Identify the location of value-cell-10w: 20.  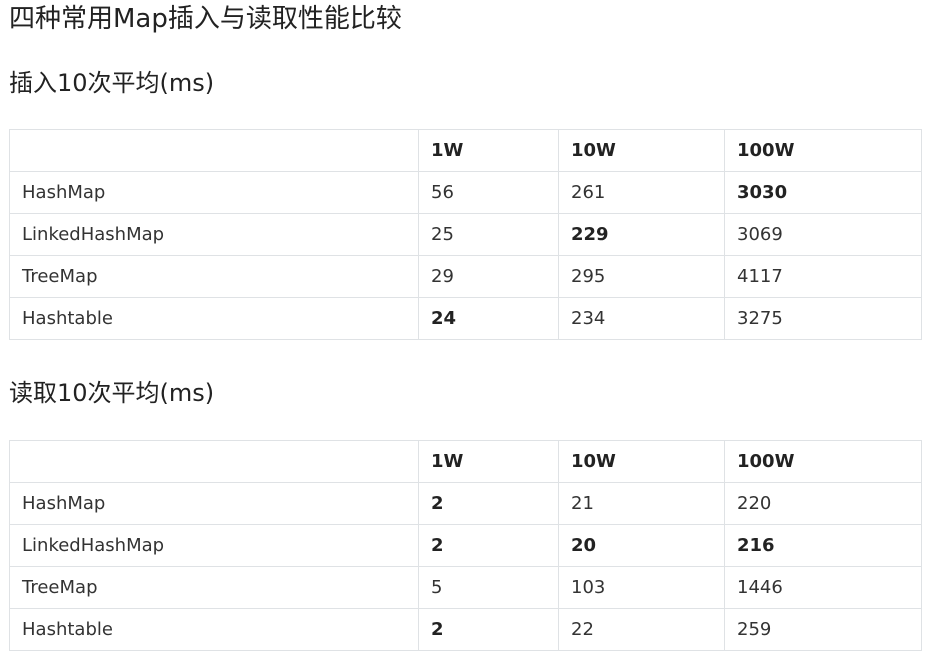
(641, 545).